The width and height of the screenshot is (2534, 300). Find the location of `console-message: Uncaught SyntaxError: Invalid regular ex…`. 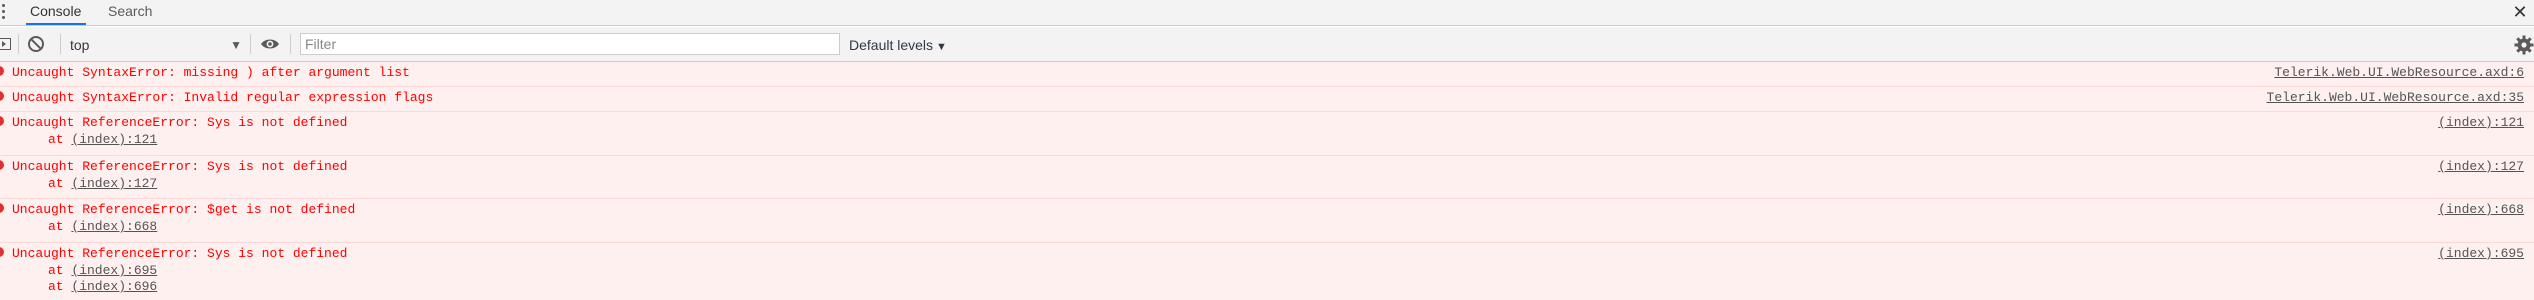

console-message: Uncaught SyntaxError: Invalid regular ex… is located at coordinates (1267, 99).